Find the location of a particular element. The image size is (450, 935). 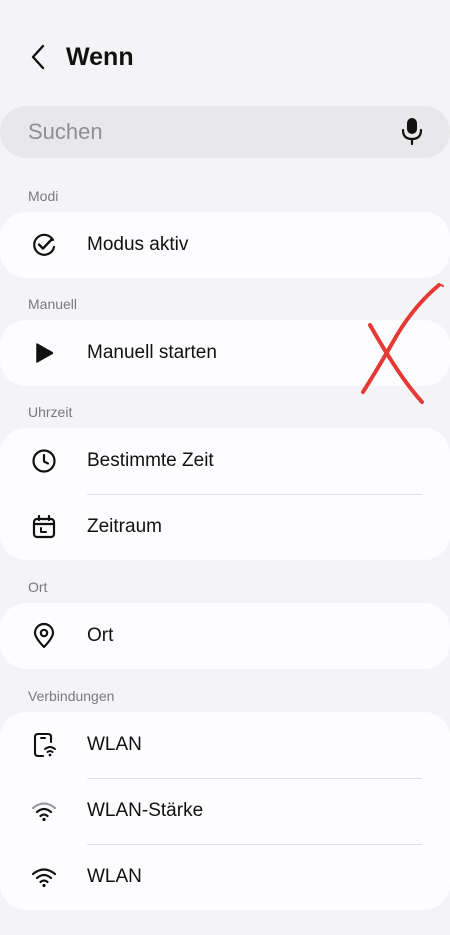

section-label-manuell: Manuell is located at coordinates (53, 304).